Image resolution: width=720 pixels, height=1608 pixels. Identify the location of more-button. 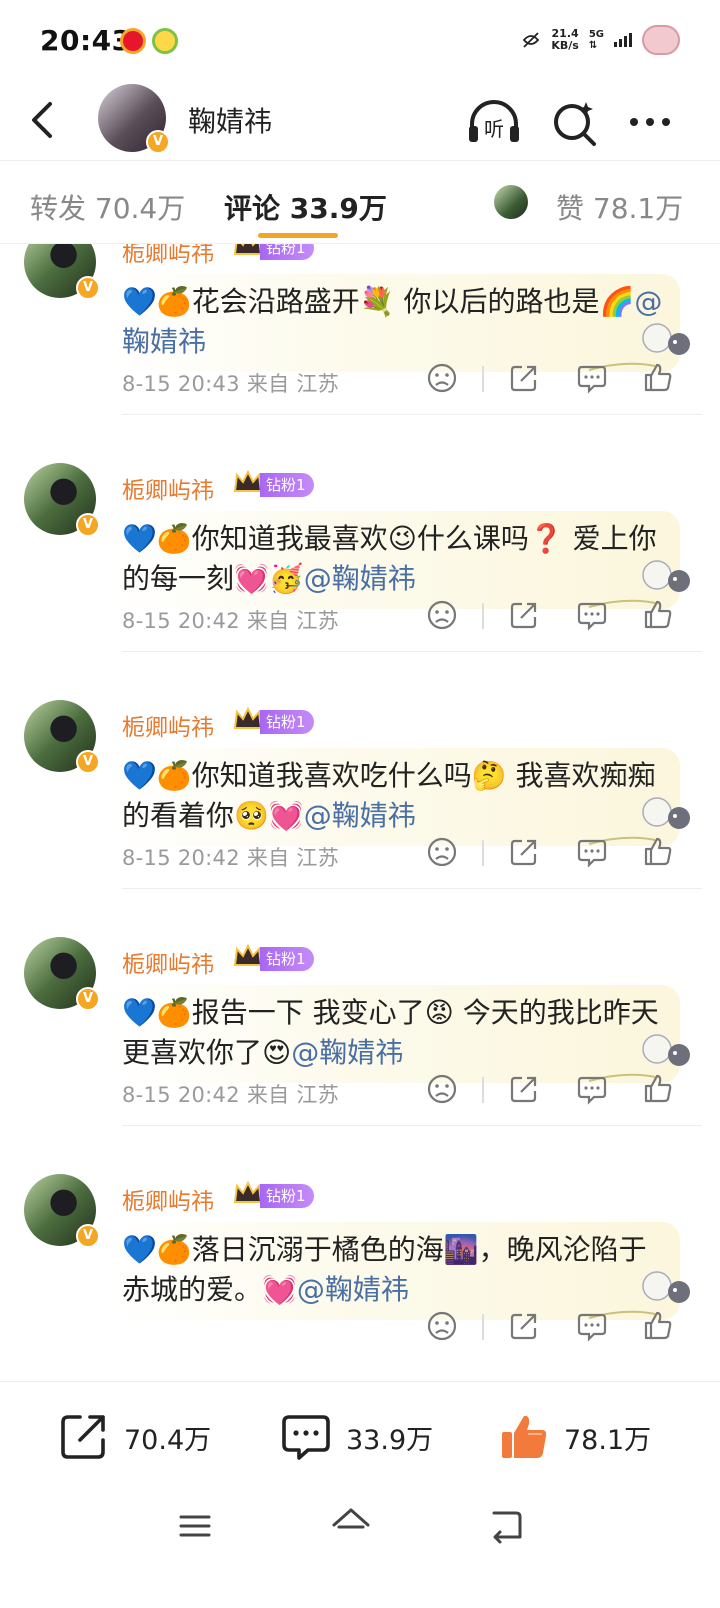
(650, 122).